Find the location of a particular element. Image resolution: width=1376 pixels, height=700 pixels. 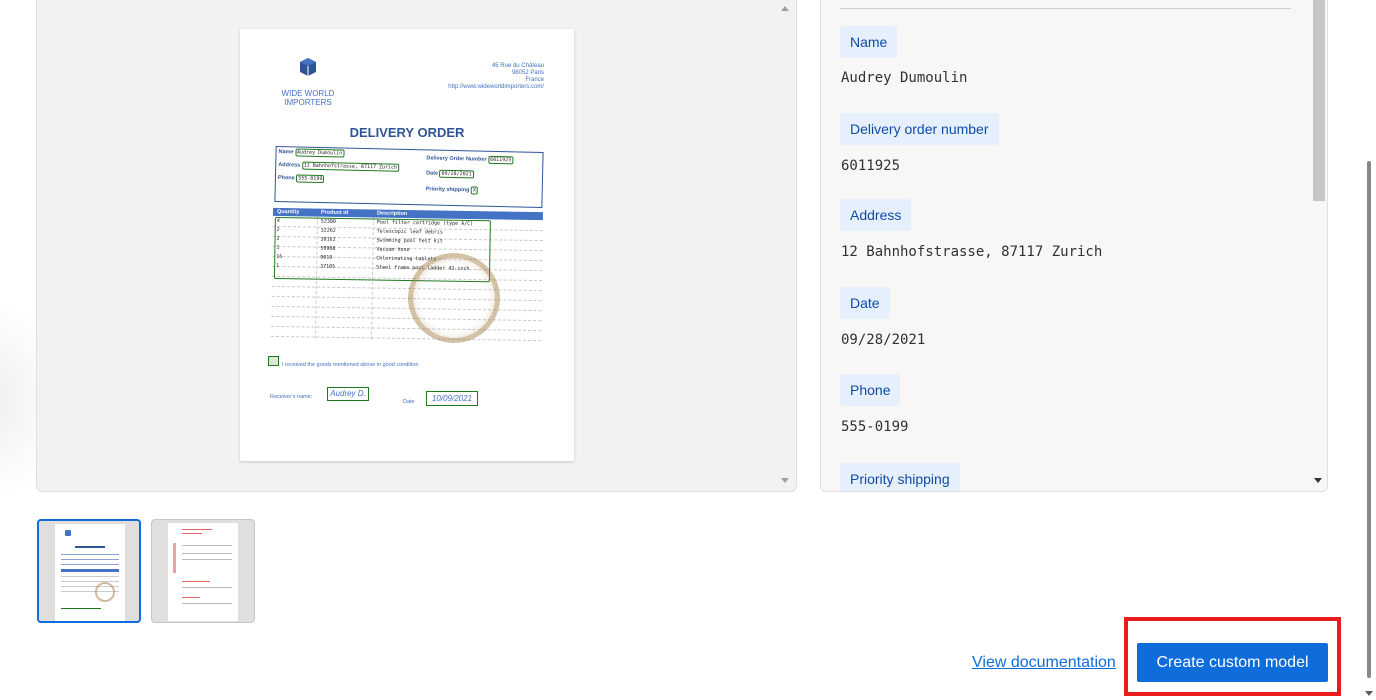

receiver-label: Receiver's name: is located at coordinates (291, 397).